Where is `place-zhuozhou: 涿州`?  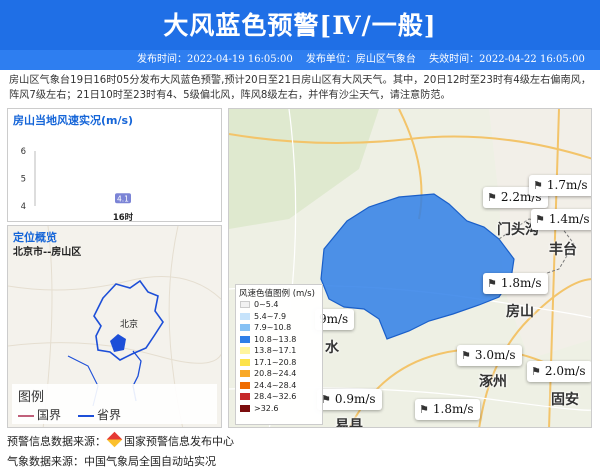
place-zhuozhou: 涿州 is located at coordinates (493, 382).